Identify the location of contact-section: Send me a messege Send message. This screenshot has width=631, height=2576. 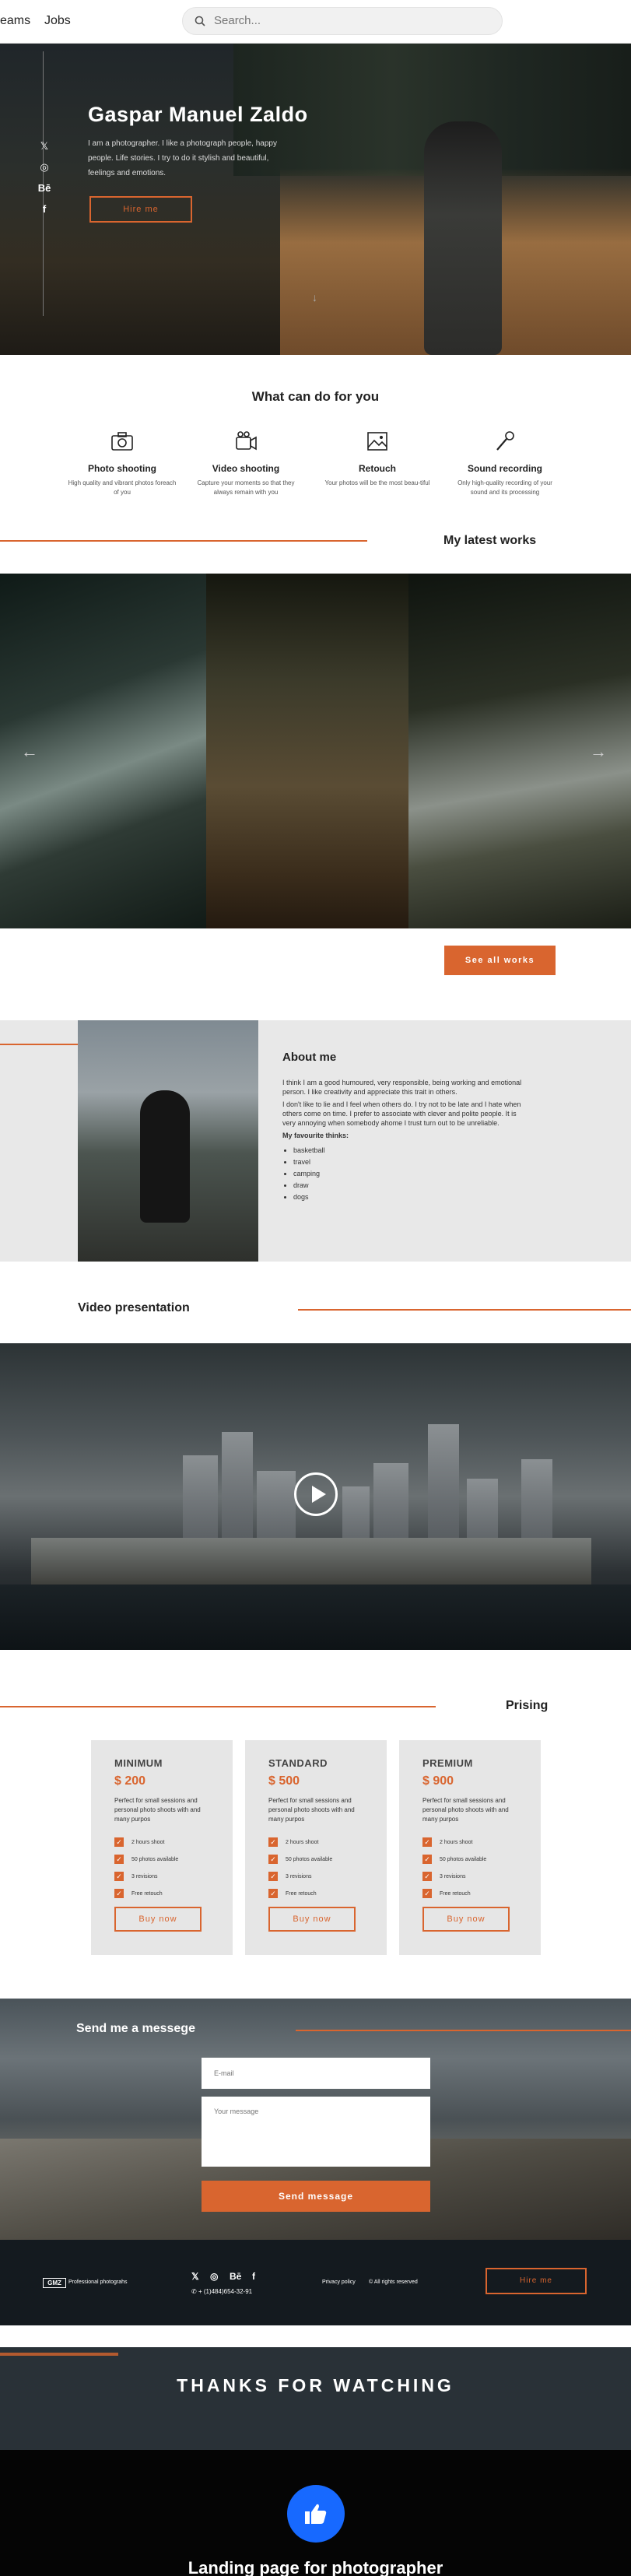
(316, 2120).